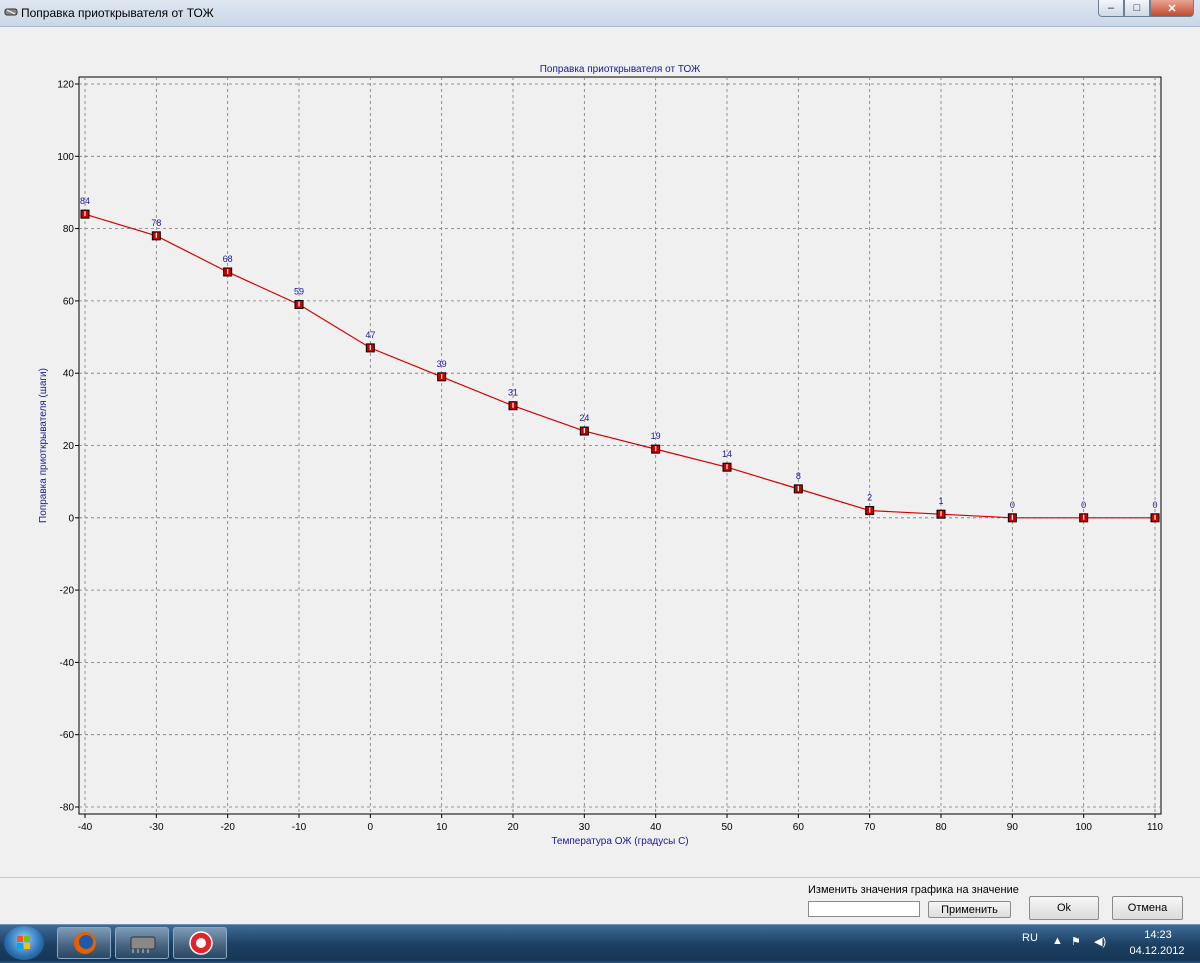 The image size is (1200, 963). What do you see at coordinates (67, 591) in the screenshot?
I see `y-tick-label: -20` at bounding box center [67, 591].